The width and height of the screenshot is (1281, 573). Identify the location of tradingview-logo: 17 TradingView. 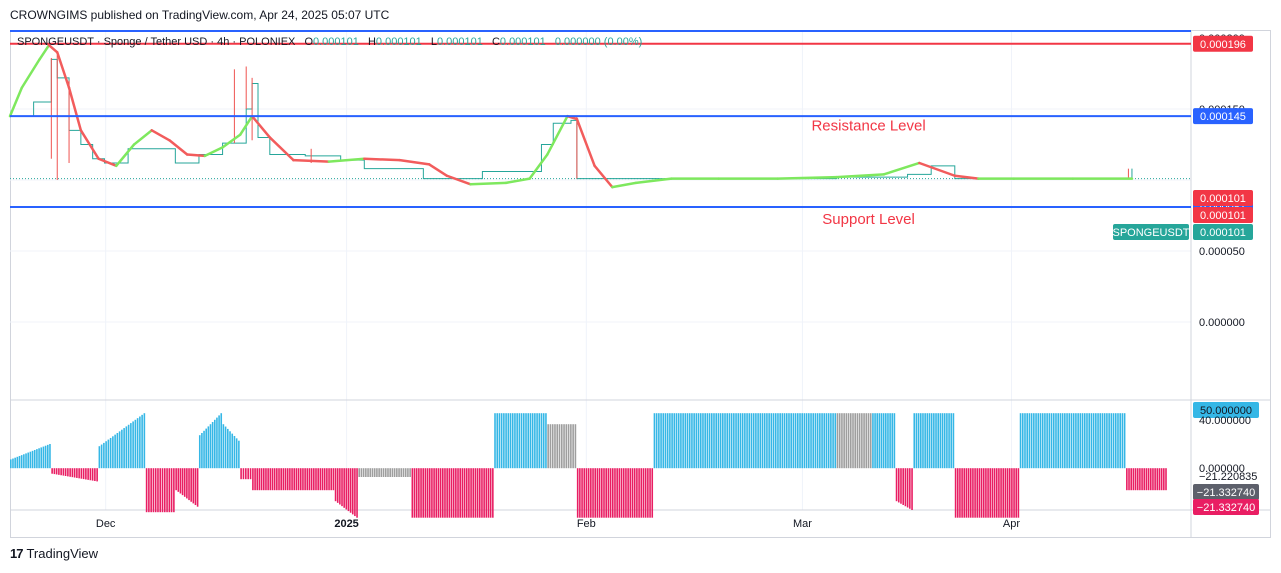
(54, 553).